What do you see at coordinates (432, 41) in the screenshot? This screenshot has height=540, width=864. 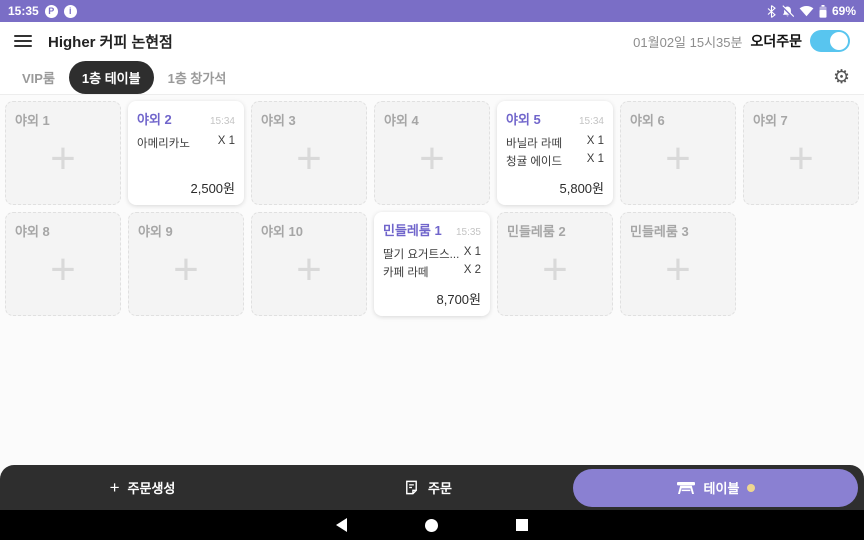 I see `app-header: Higher 커피 논현점 01월02일 15시35분 오더주문` at bounding box center [432, 41].